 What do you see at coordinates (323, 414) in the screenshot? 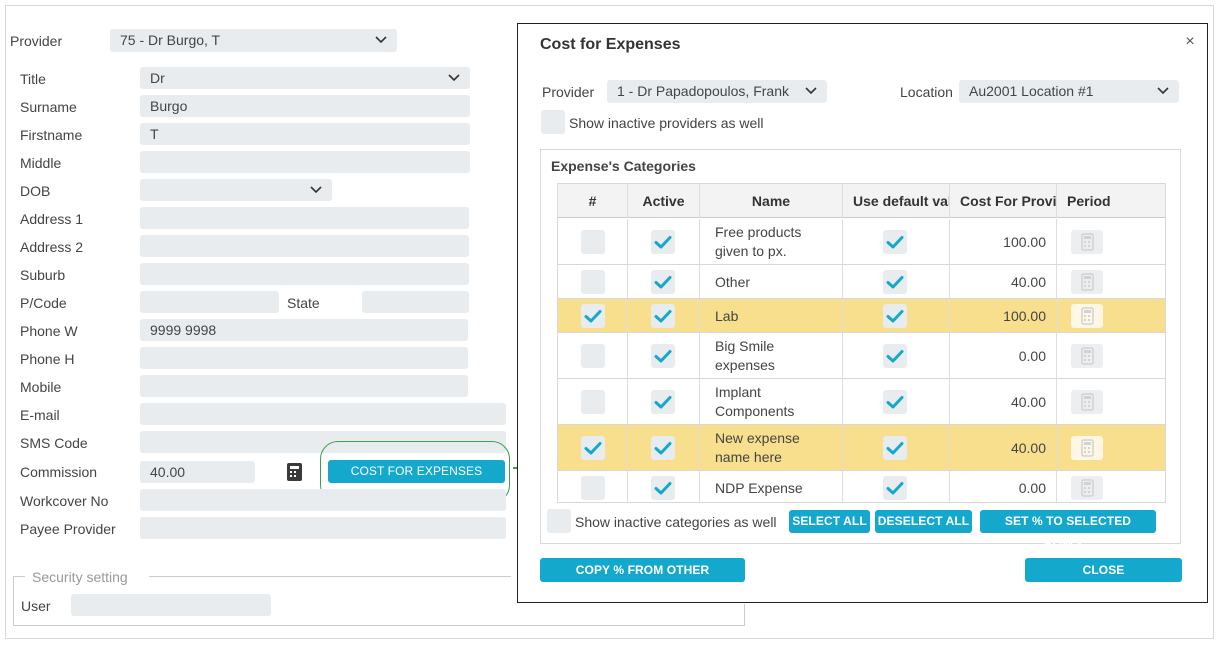
I see `email-input` at bounding box center [323, 414].